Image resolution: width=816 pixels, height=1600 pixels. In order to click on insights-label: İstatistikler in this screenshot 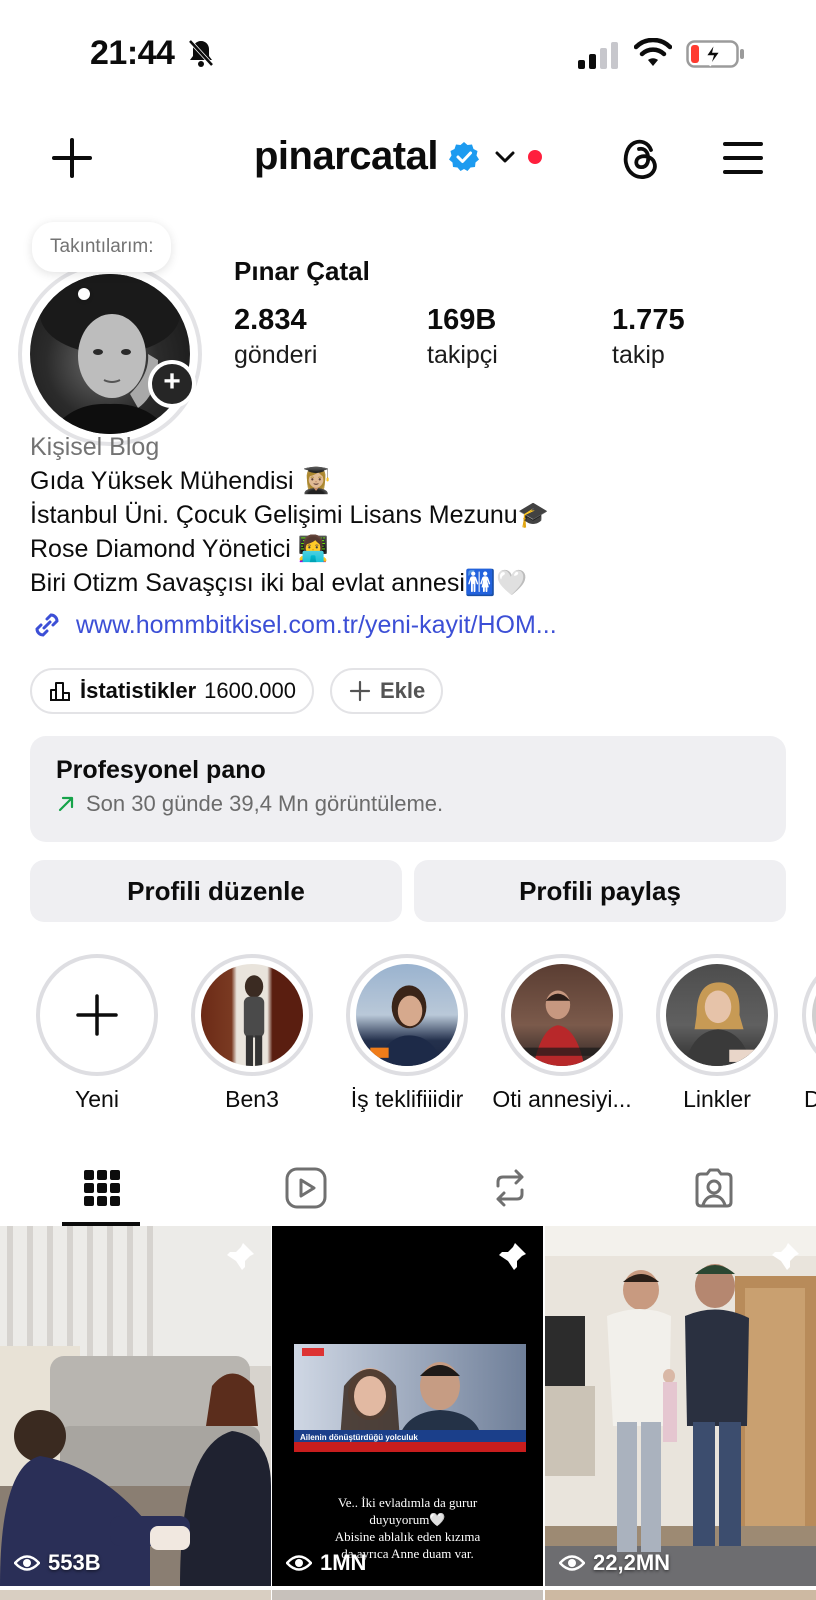, I will do `click(138, 690)`.